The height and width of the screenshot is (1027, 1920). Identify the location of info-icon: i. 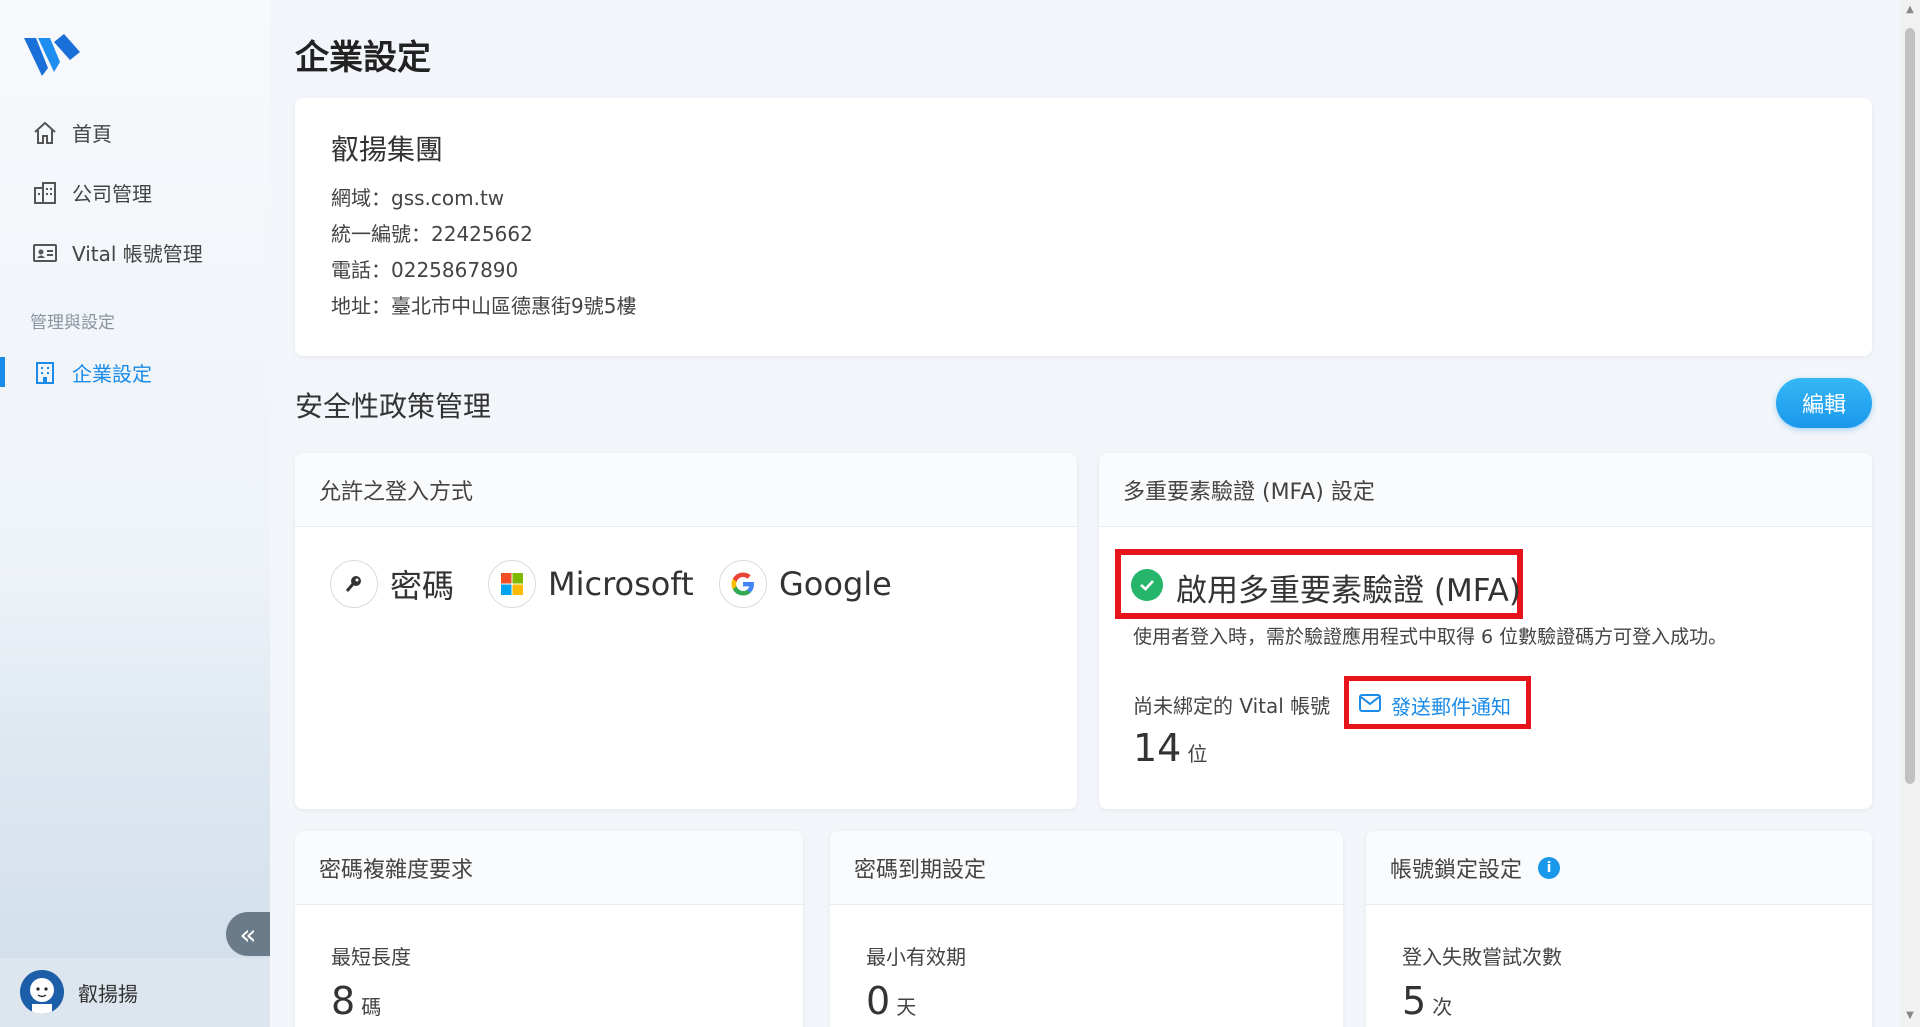
(1549, 867).